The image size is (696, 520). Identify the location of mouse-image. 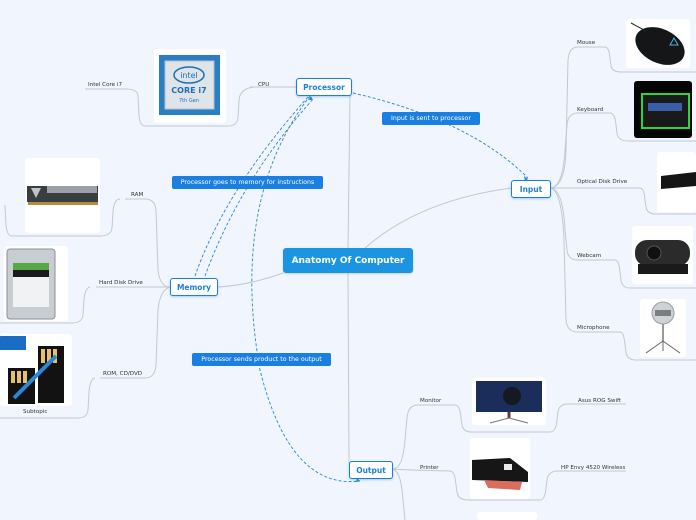
(658, 43).